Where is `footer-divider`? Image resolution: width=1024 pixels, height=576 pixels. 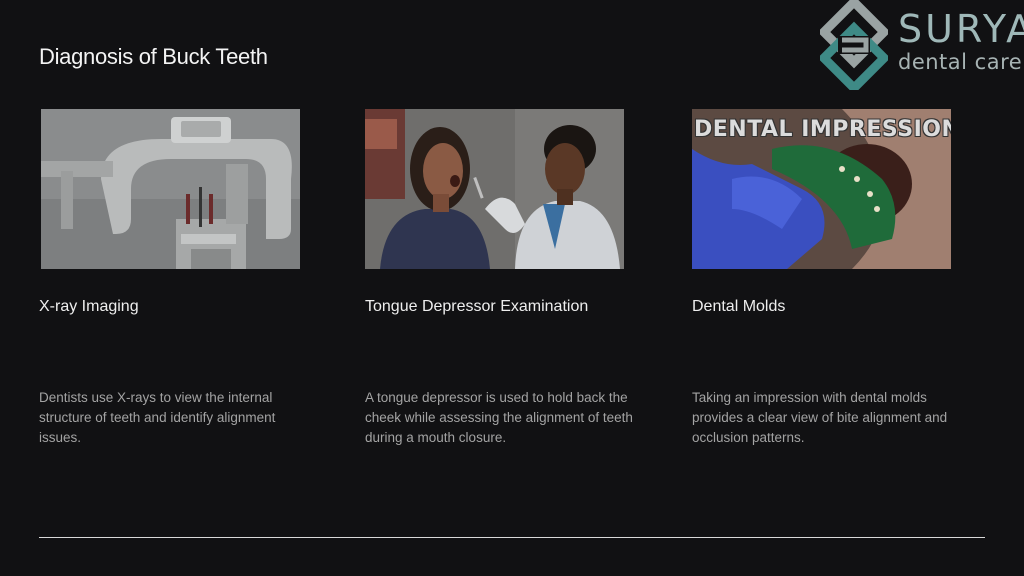
footer-divider is located at coordinates (512, 537).